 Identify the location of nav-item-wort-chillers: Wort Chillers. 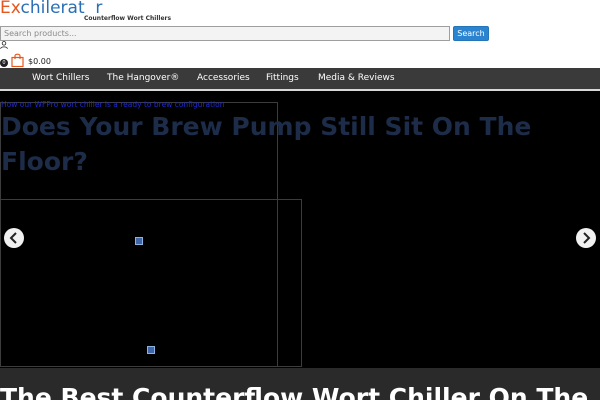
(60, 78).